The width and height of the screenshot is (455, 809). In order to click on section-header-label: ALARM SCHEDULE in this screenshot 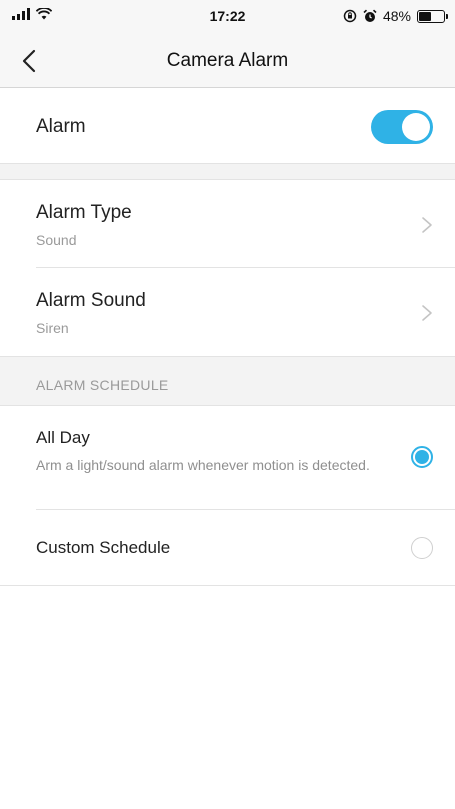, I will do `click(102, 385)`.